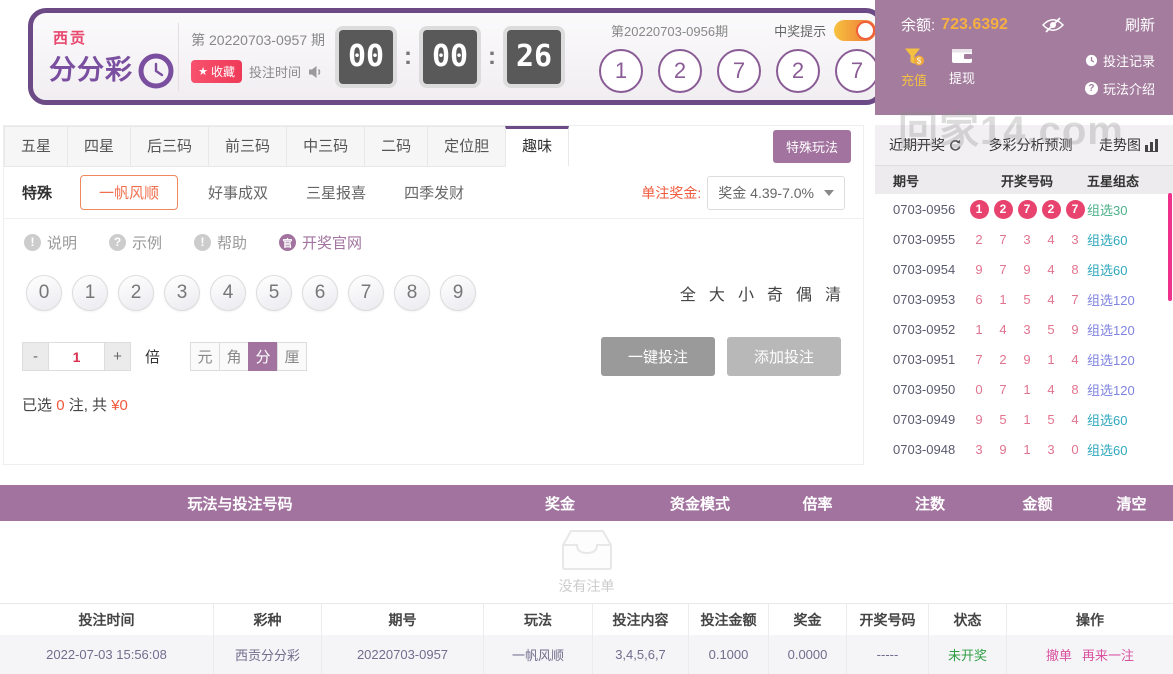 The width and height of the screenshot is (1173, 674). What do you see at coordinates (804, 293) in the screenshot?
I see `quick-even: 偶` at bounding box center [804, 293].